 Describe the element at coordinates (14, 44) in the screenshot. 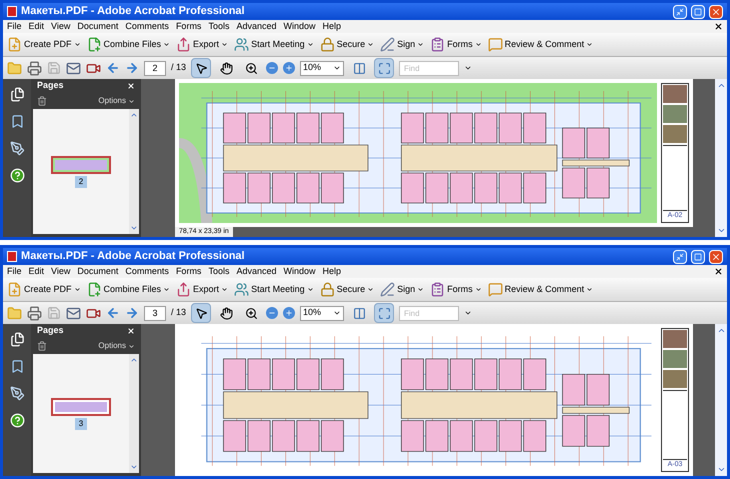

I see `document-plus-icon` at that location.